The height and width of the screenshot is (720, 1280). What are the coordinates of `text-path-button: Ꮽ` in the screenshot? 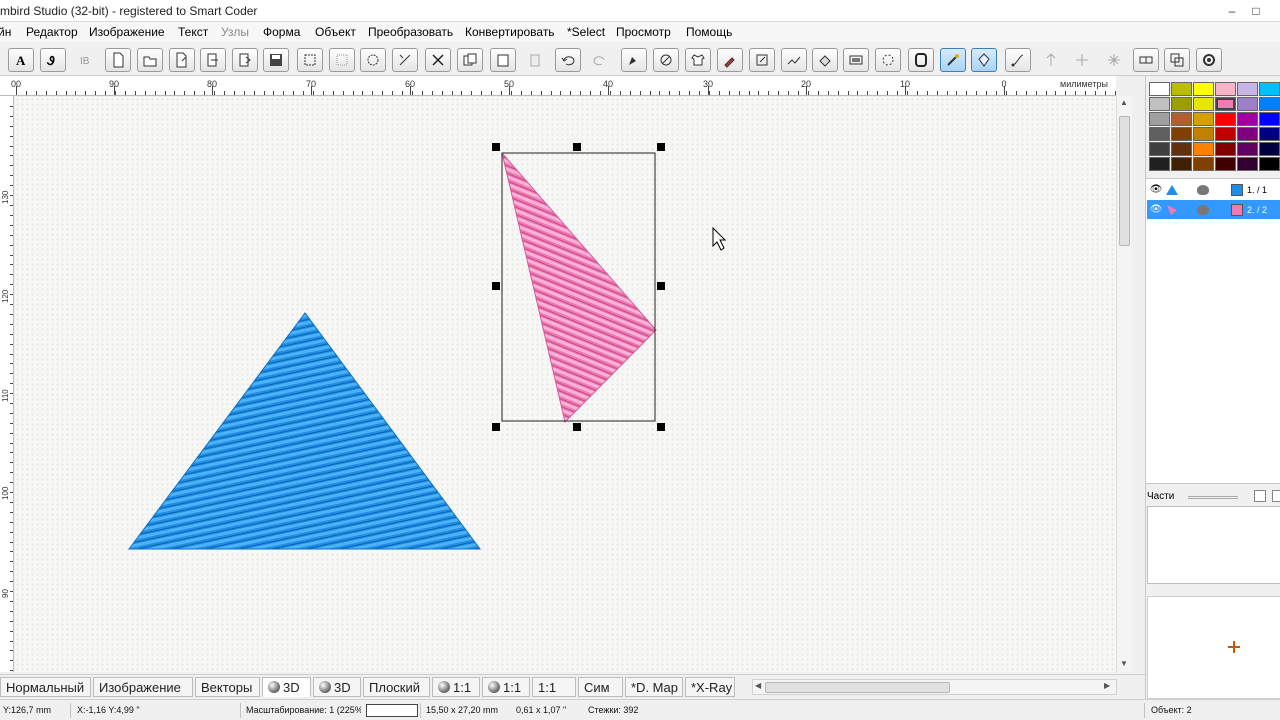 It's located at (53, 60).